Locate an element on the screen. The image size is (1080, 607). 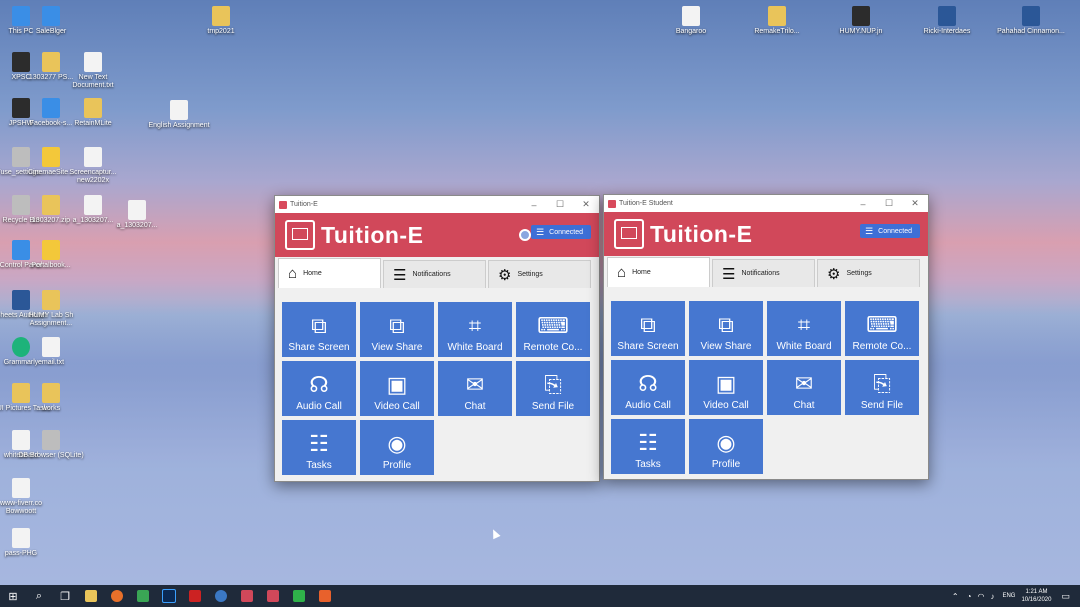
firefox-icon is located at coordinates (117, 596).